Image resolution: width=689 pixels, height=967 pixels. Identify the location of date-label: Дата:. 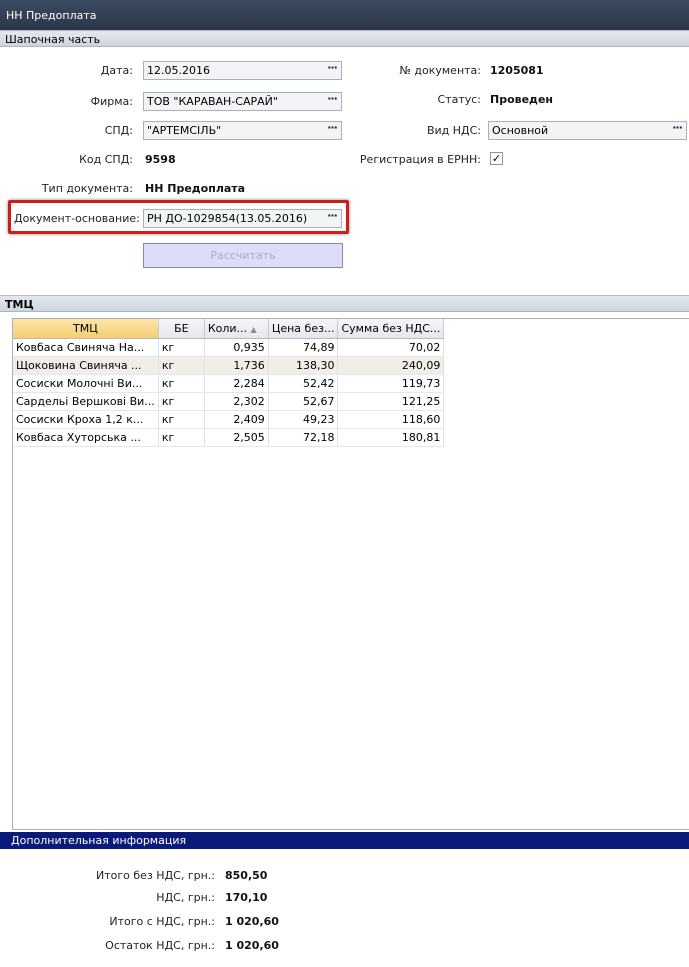
(116, 70).